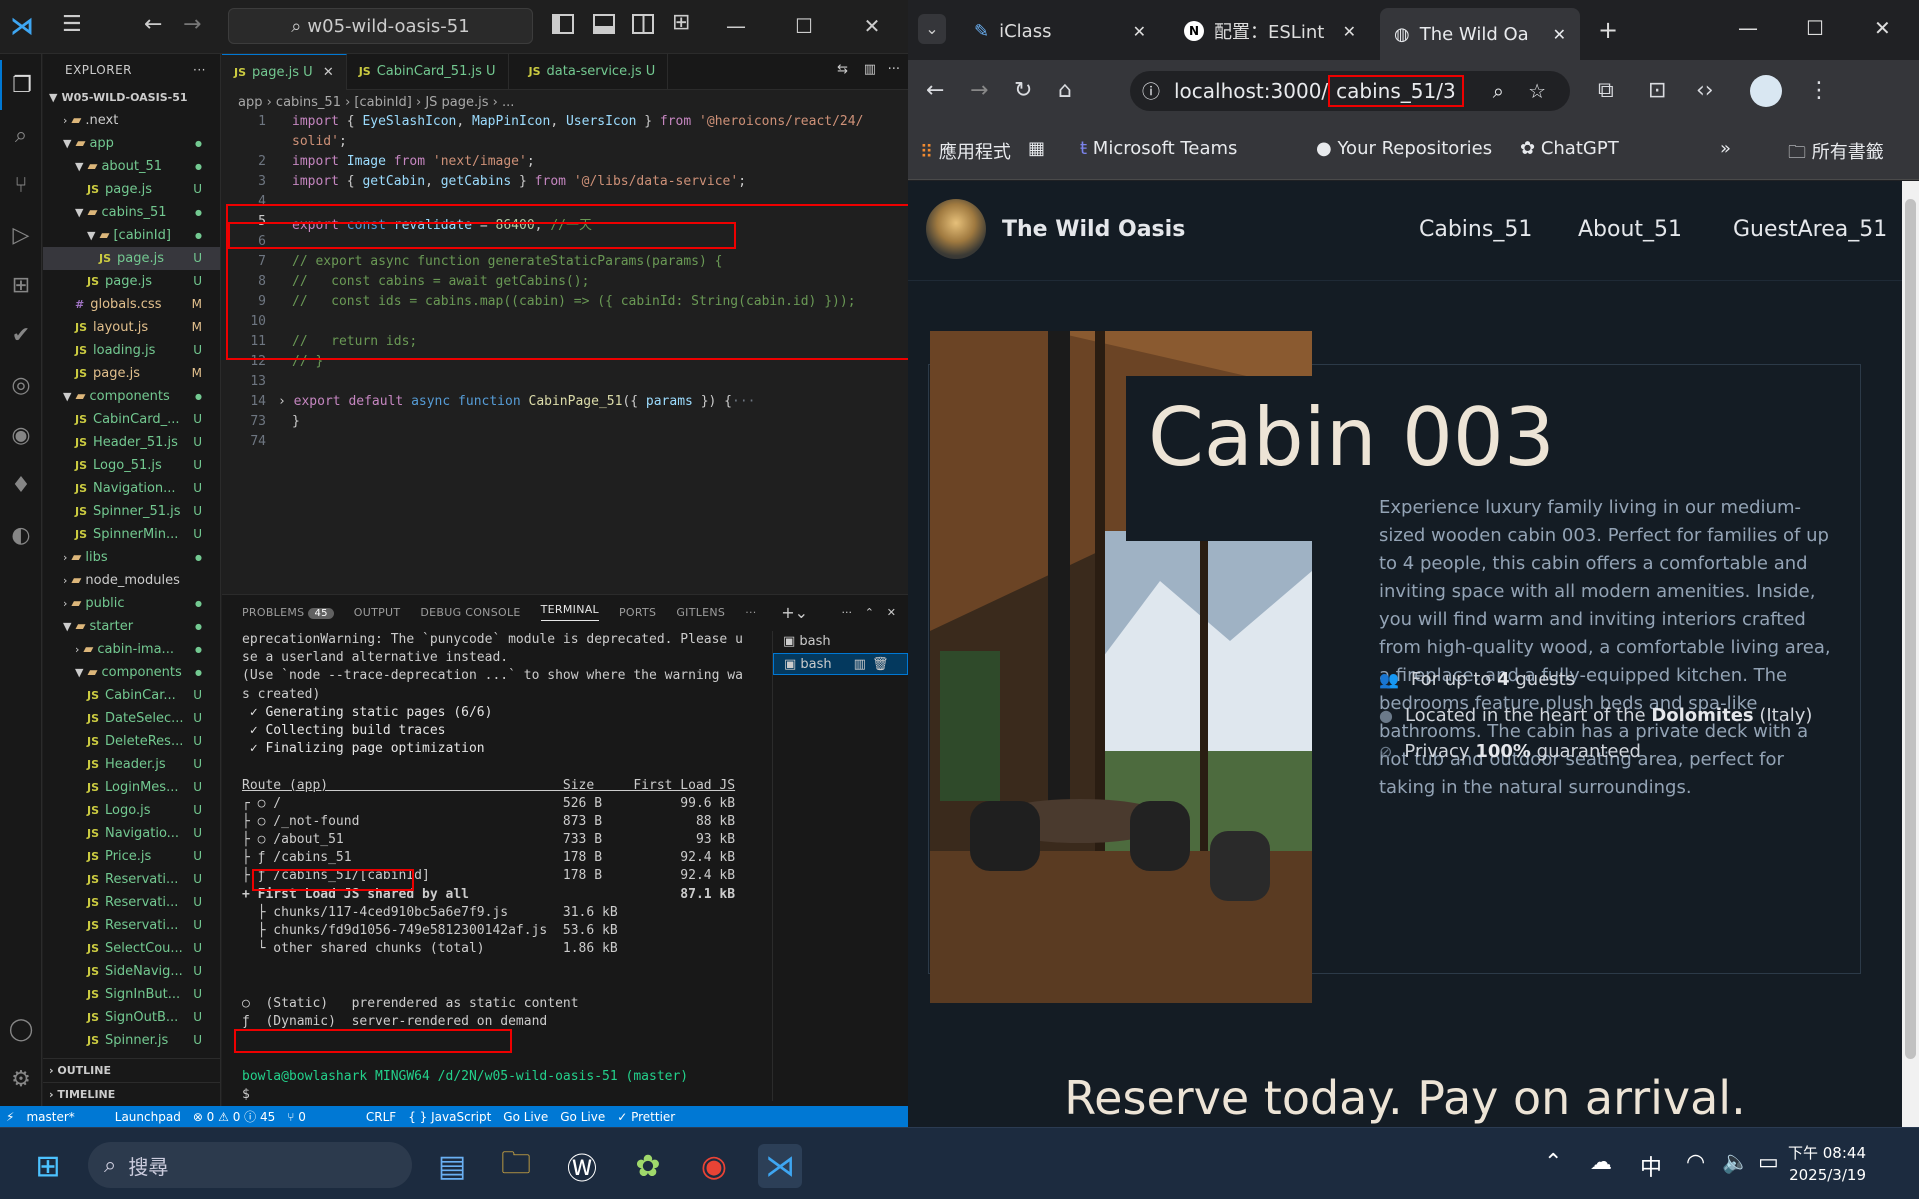 Image resolution: width=1919 pixels, height=1199 pixels. I want to click on devtools-icon: ‹›, so click(1705, 90).